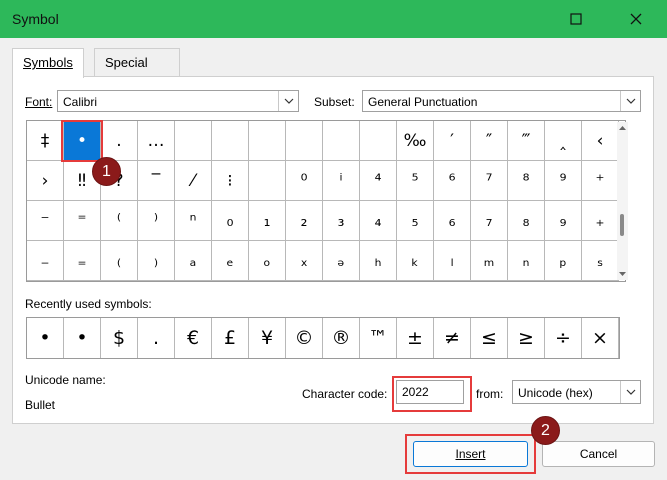 This screenshot has width=667, height=480. What do you see at coordinates (156, 338) in the screenshot?
I see `recent-symbol-cell: .` at bounding box center [156, 338].